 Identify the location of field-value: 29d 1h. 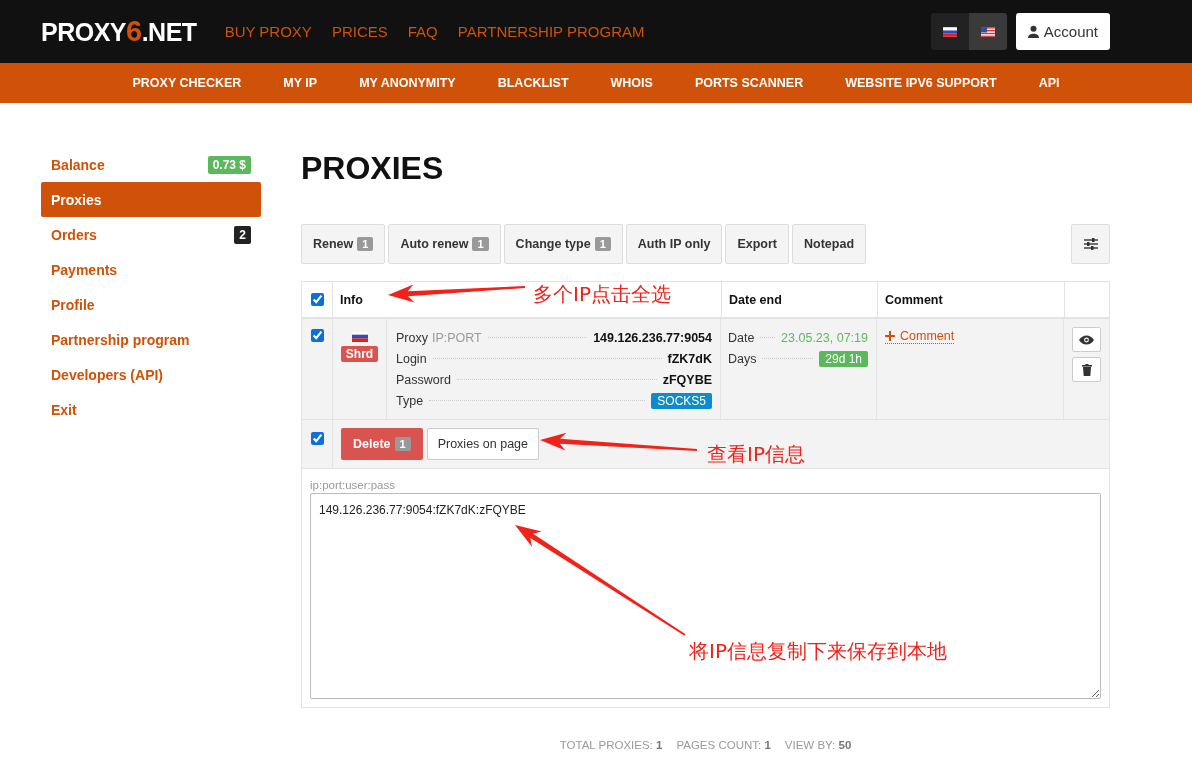
(843, 358).